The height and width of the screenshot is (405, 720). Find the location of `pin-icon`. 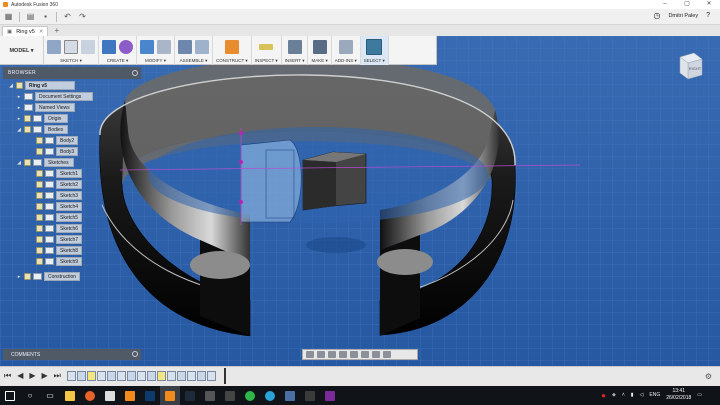

pin-icon is located at coordinates (135, 73).